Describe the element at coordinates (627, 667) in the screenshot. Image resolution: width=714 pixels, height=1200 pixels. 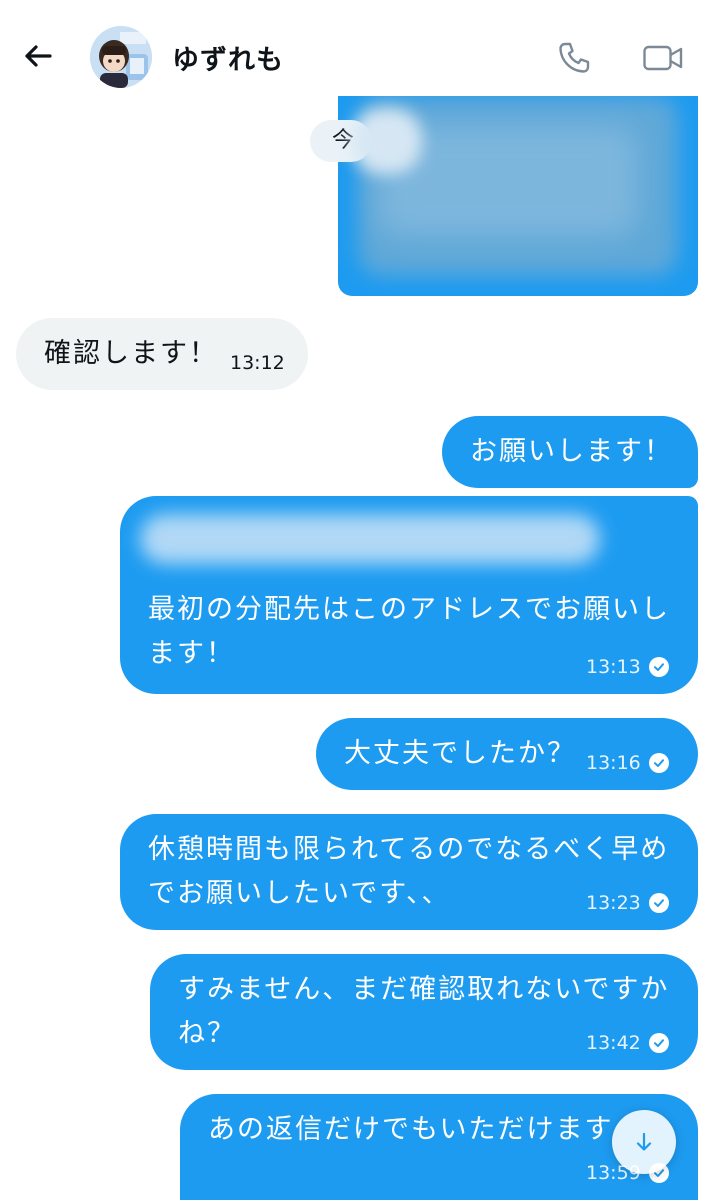
I see `message-time: 13:13` at that location.